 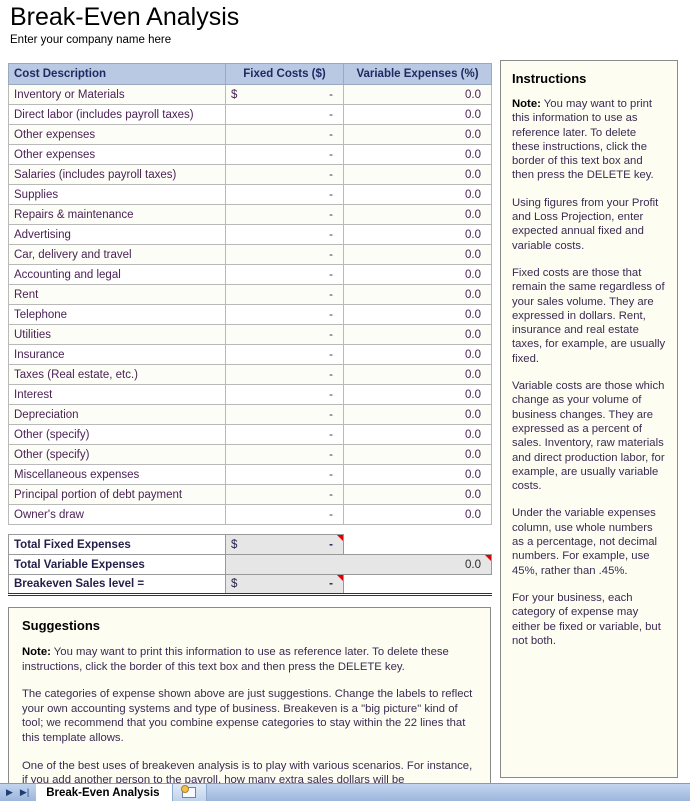 I want to click on nav-last-icon: ▶|, so click(x=24, y=792).